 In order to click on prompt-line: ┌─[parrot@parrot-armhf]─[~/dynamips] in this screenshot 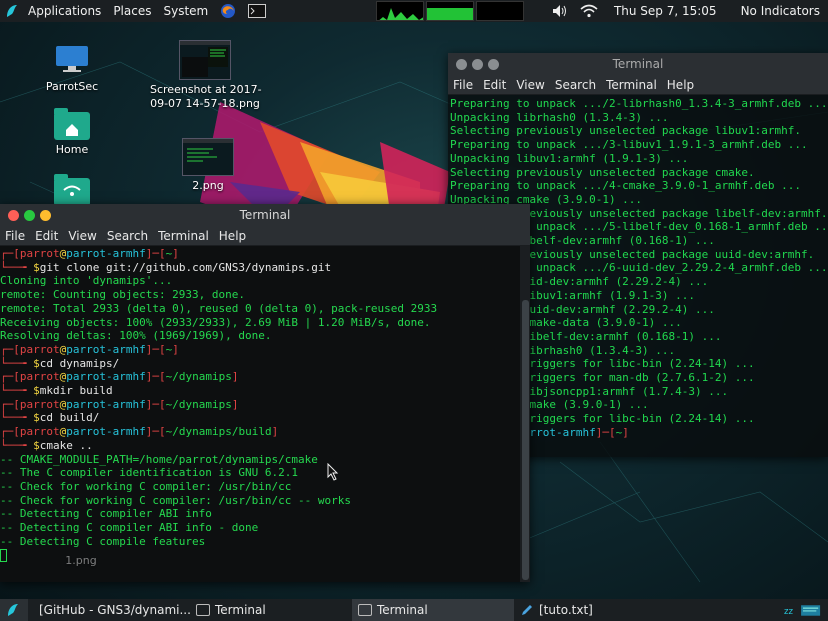, I will do `click(265, 405)`.